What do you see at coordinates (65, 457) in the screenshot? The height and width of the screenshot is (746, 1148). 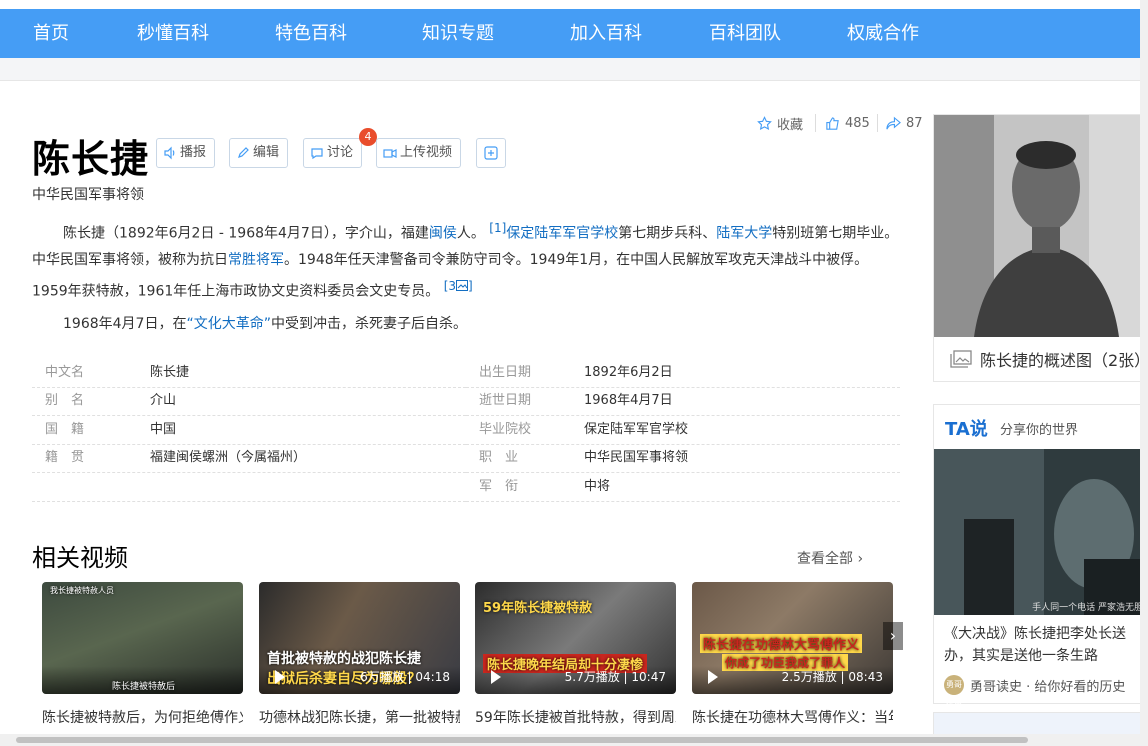 I see `infobox-key: 籍 贯` at bounding box center [65, 457].